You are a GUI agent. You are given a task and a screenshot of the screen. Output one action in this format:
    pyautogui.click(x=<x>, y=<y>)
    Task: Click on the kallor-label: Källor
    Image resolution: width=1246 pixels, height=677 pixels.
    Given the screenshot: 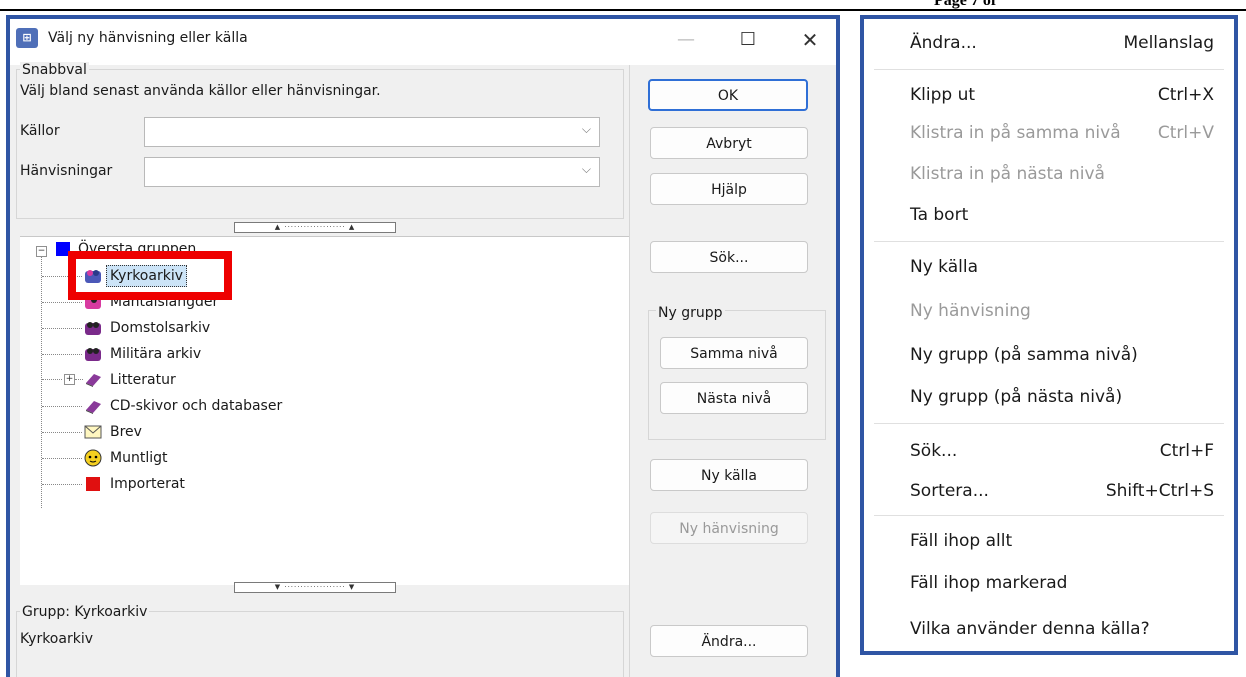 What is the action you would take?
    pyautogui.click(x=40, y=131)
    